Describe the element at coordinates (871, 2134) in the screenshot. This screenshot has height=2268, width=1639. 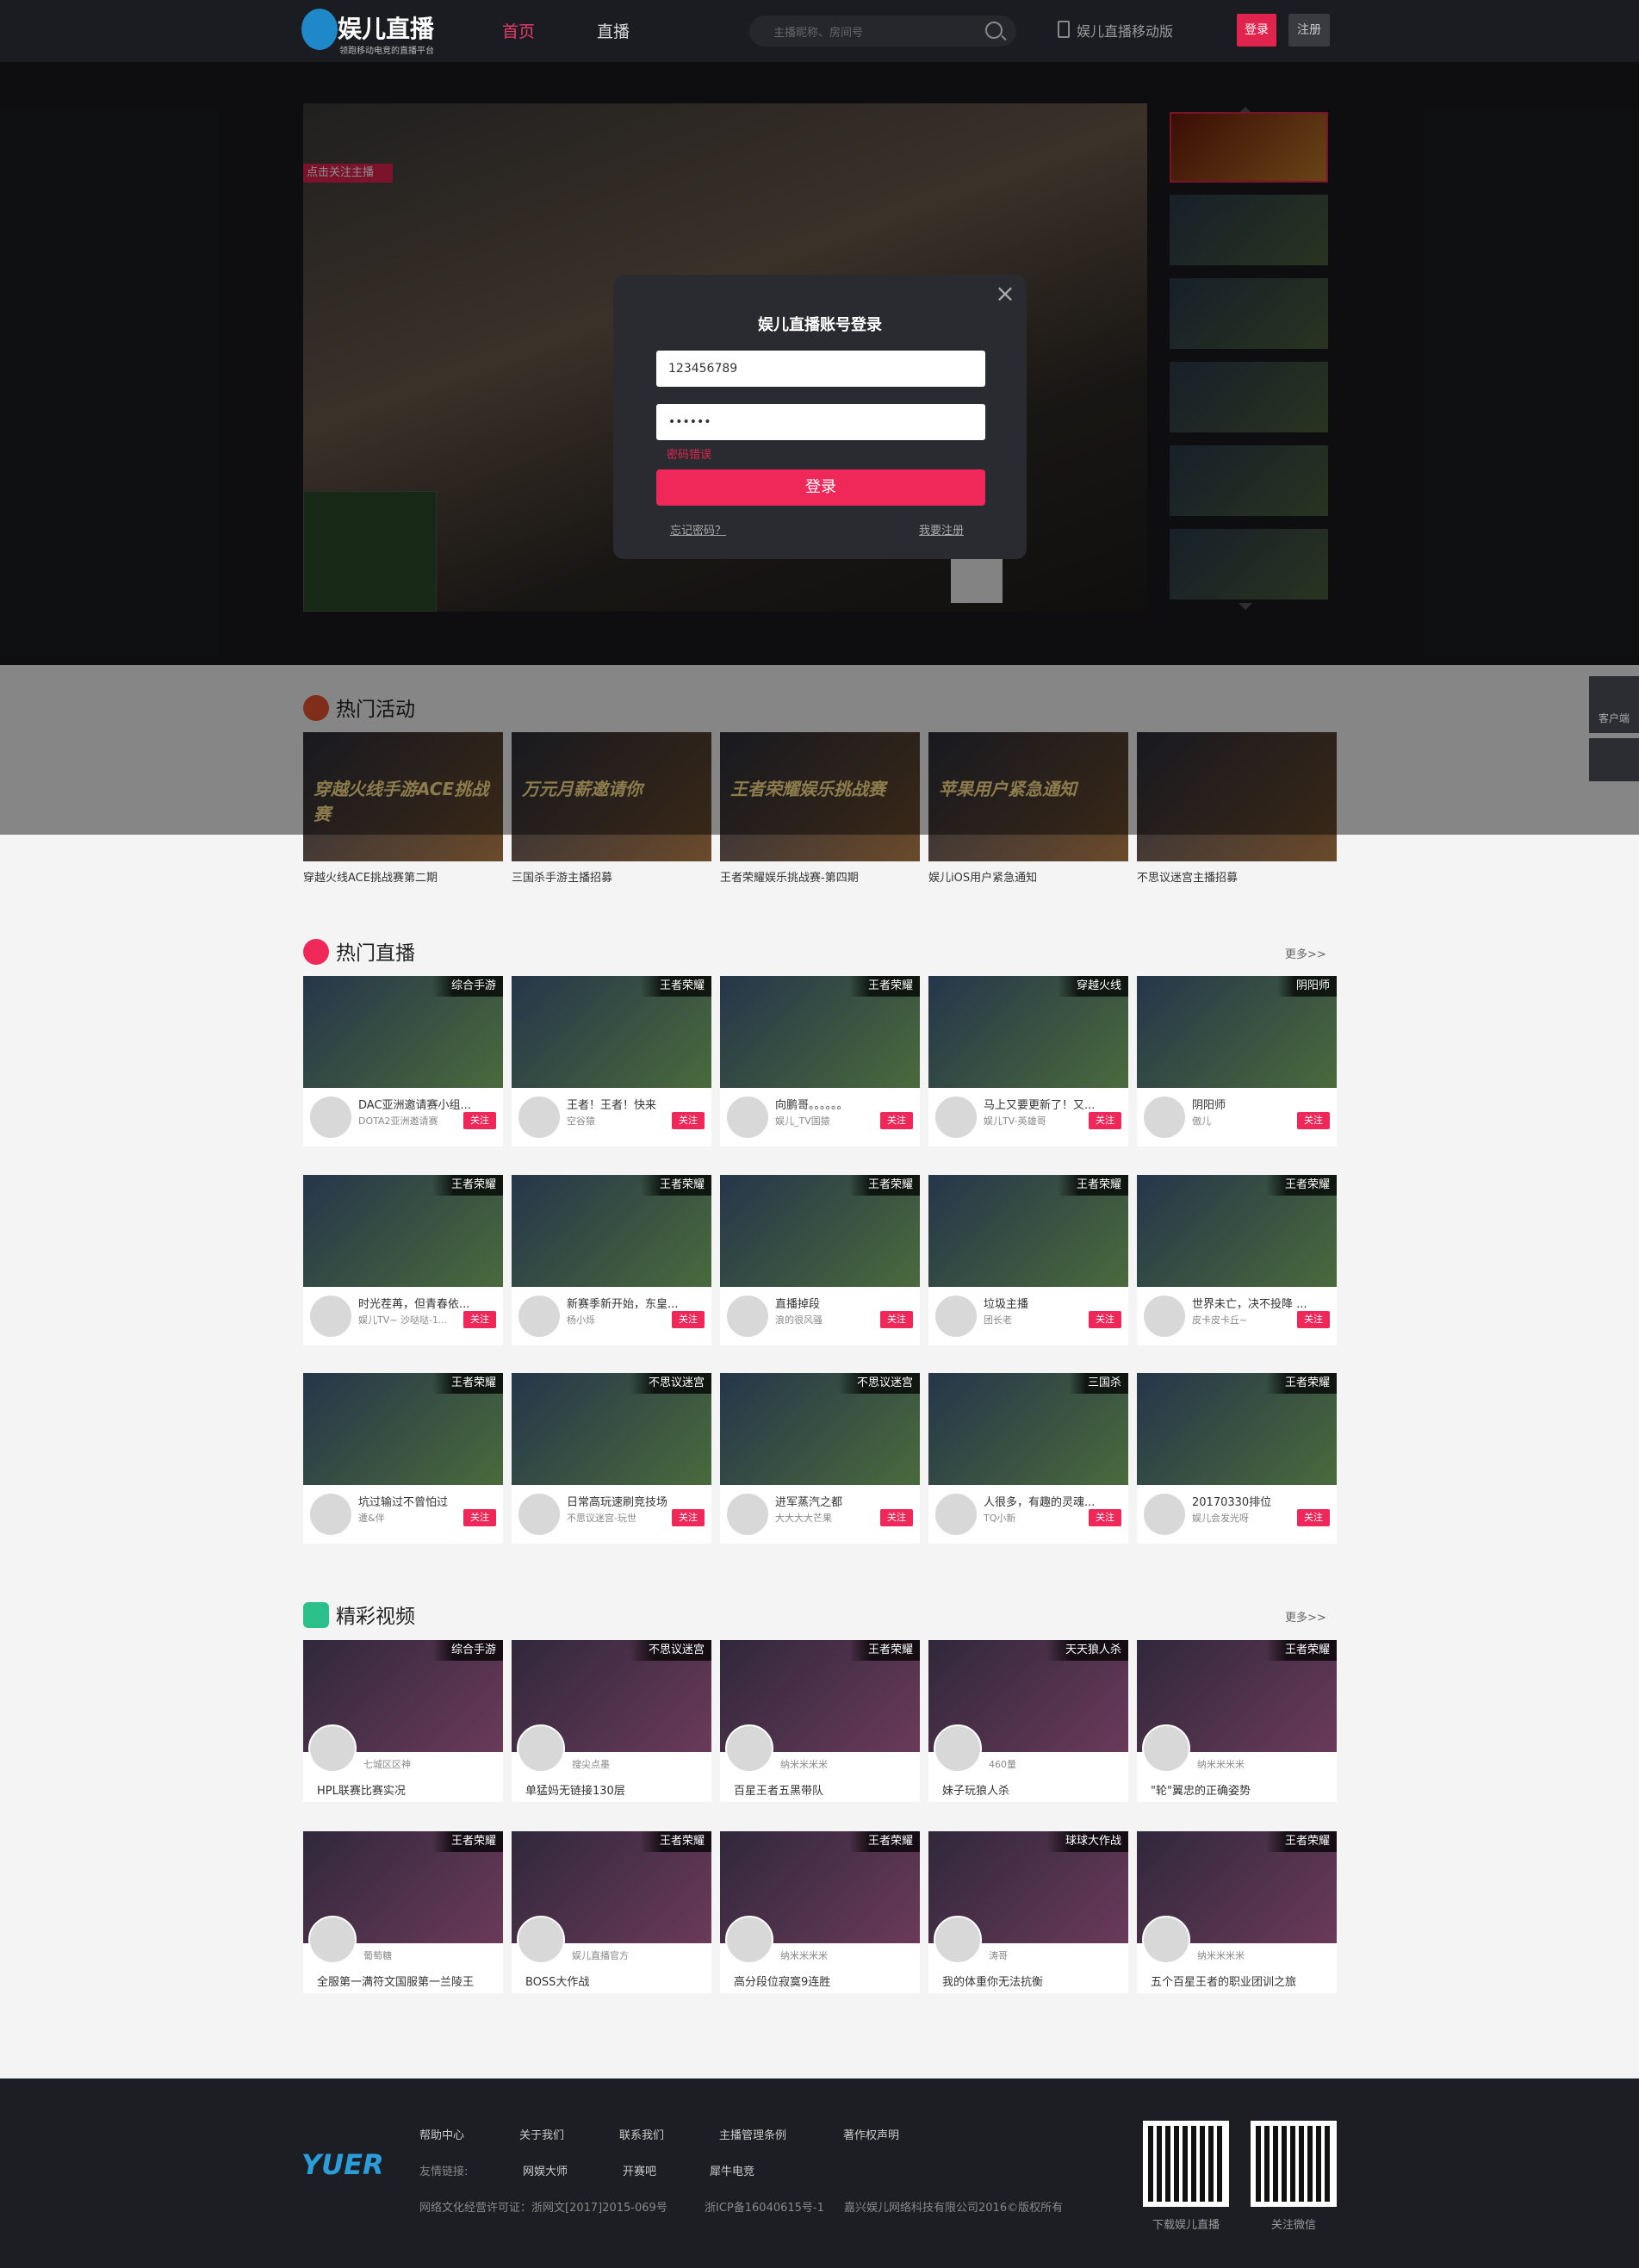
I see `footer-link: 著作权声明` at that location.